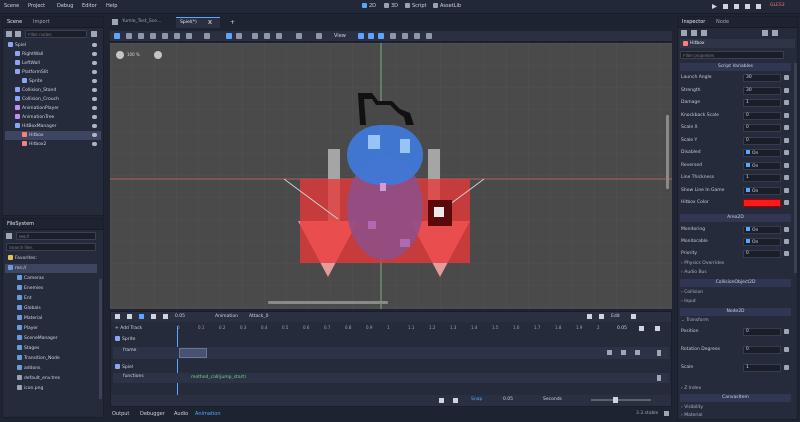 Image resolution: width=800 pixels, height=422 pixels. I want to click on skeleton-icon, so click(279, 36).